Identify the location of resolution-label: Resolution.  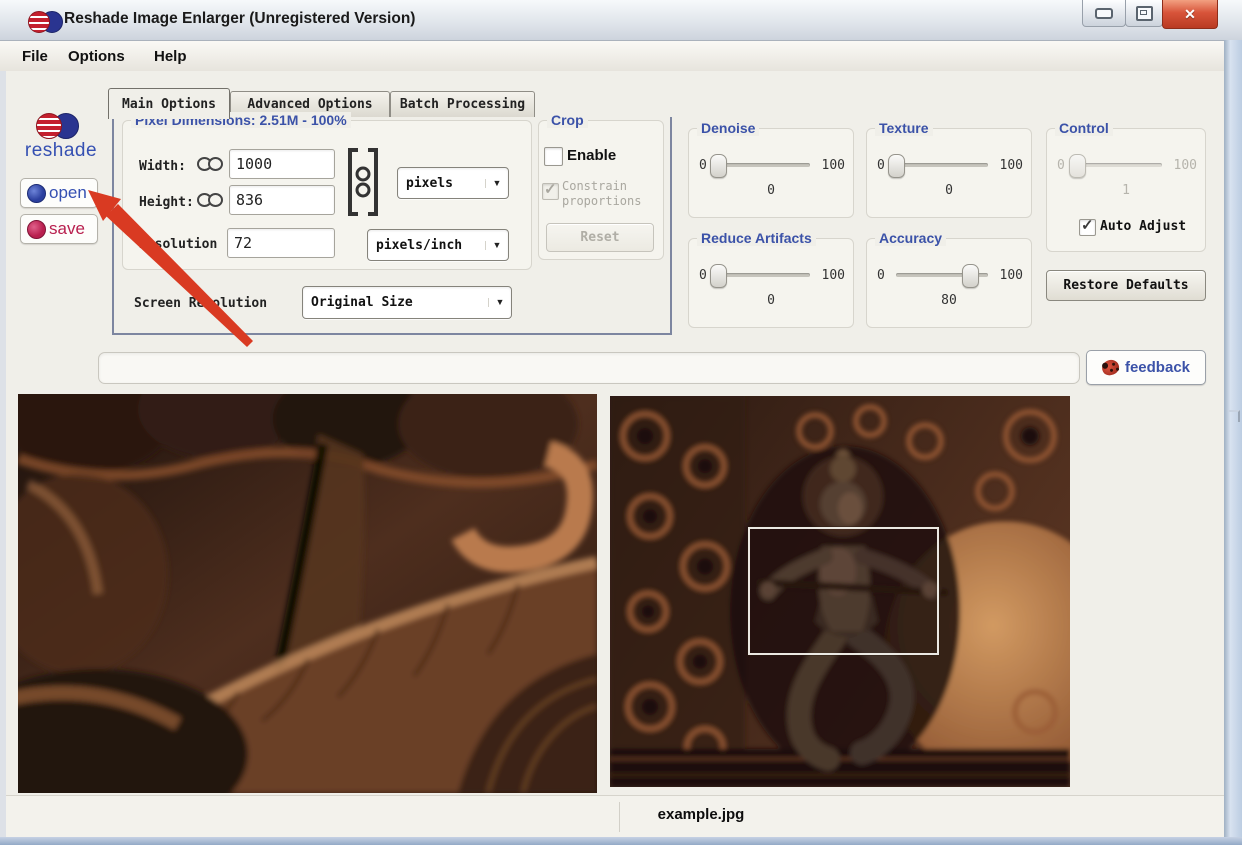
(178, 244).